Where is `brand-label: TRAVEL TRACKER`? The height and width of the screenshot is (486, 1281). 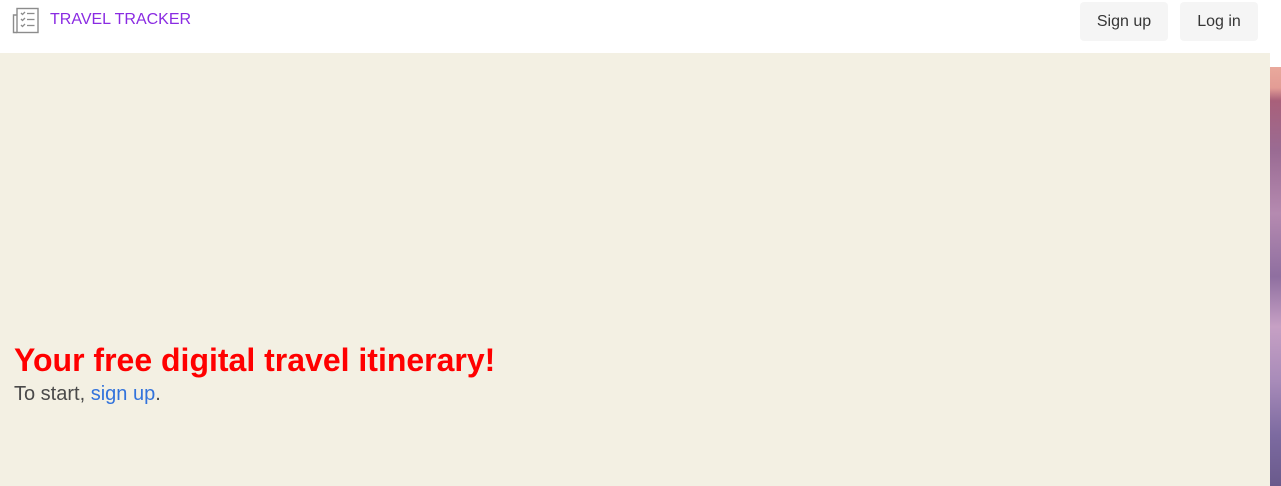 brand-label: TRAVEL TRACKER is located at coordinates (121, 19).